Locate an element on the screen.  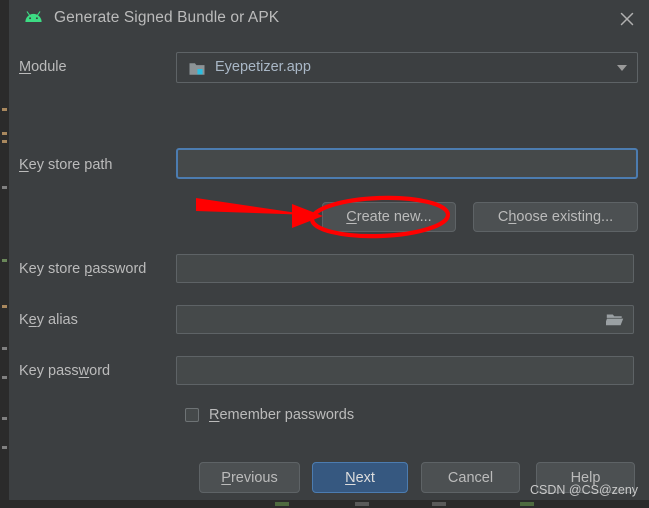
close-icon is located at coordinates (627, 19).